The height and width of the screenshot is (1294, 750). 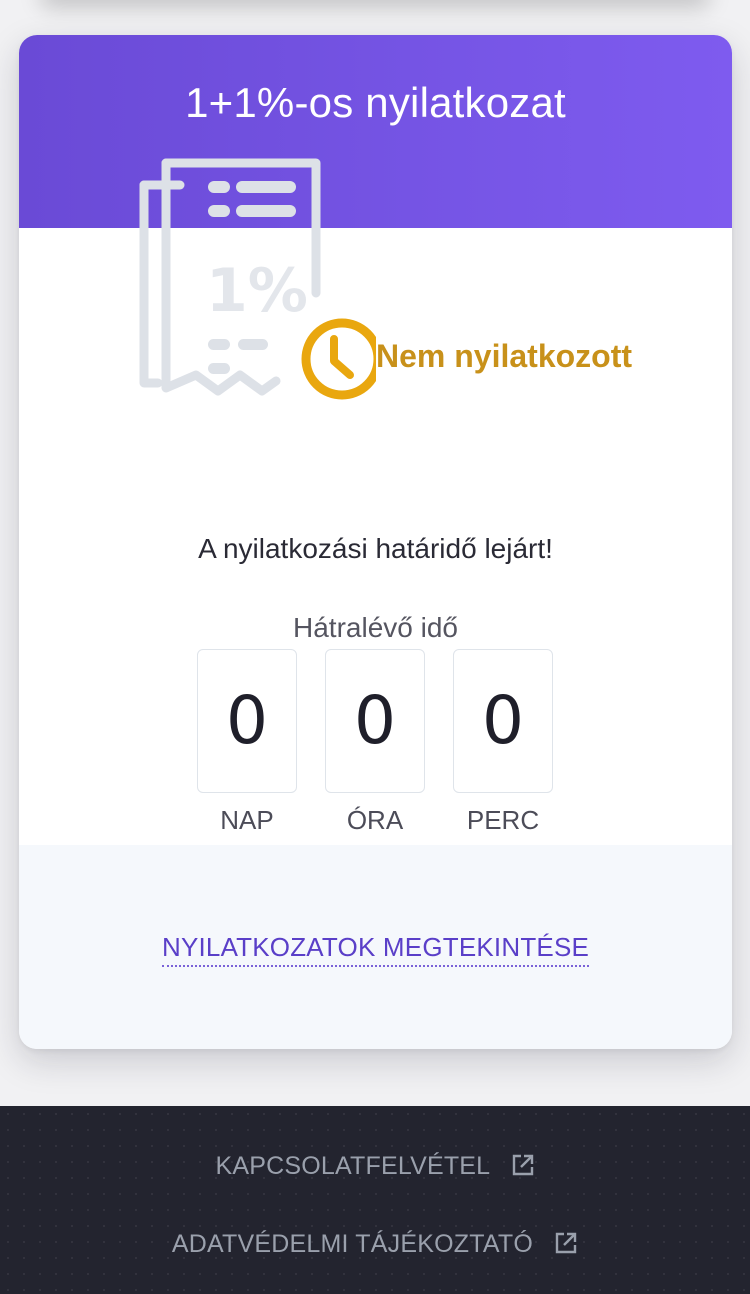 I want to click on contact-link-label: KAPCSOLATFELVÉTEL, so click(x=352, y=1166).